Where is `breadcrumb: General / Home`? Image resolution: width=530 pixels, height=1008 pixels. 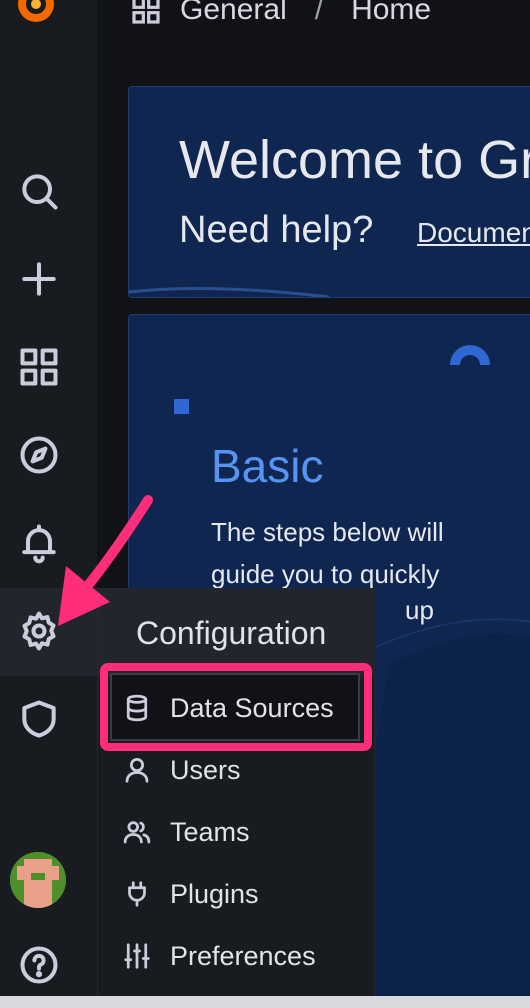
breadcrumb: General / Home is located at coordinates (280, 15).